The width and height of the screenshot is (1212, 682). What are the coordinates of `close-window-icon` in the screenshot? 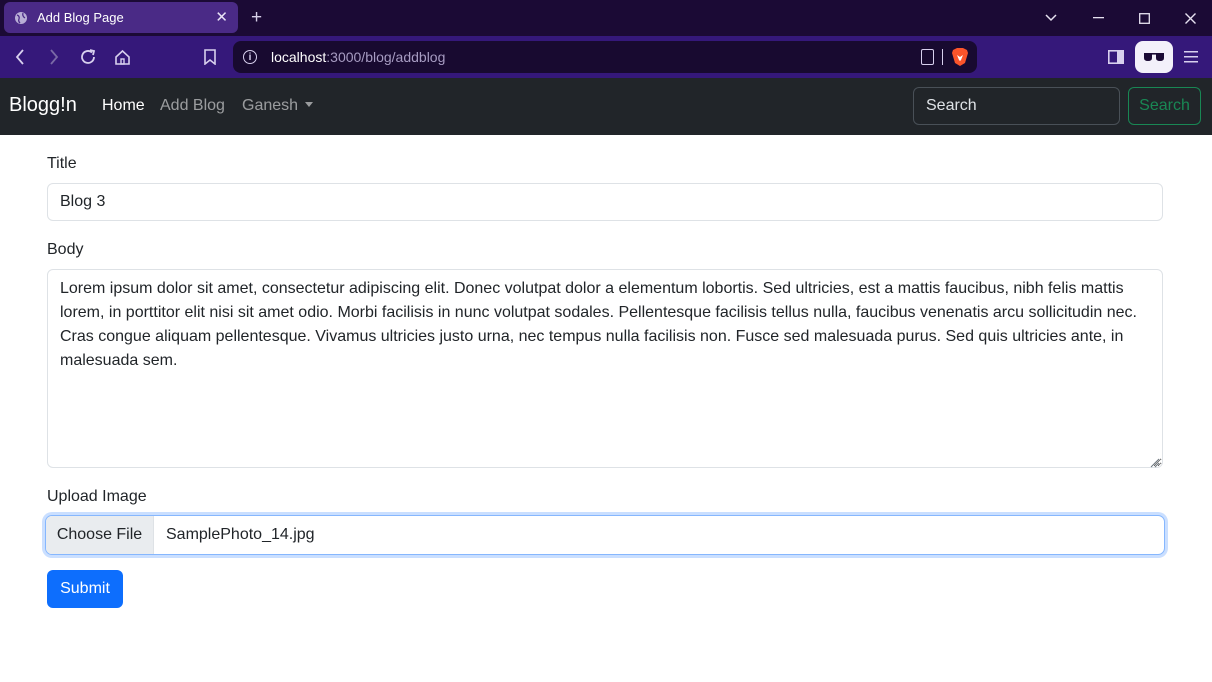 It's located at (1190, 18).